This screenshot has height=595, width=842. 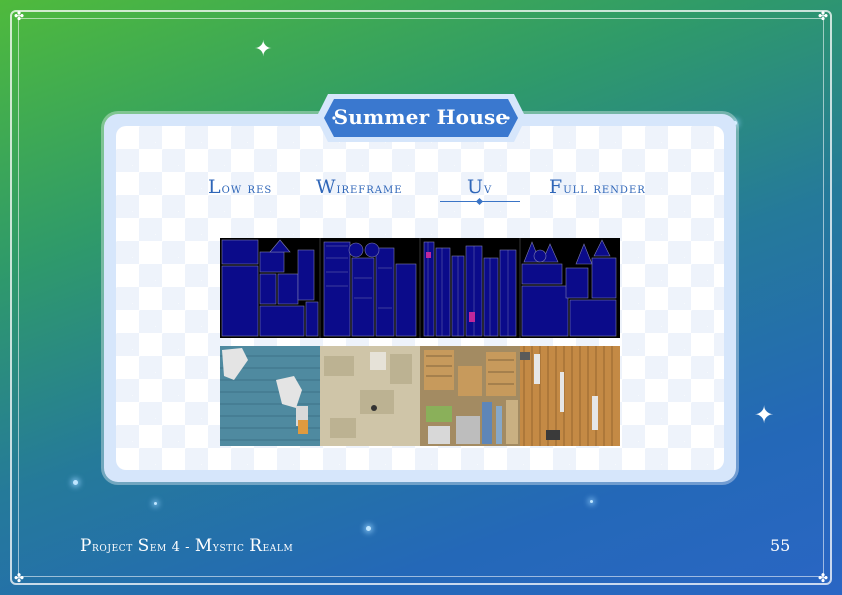 I want to click on slide-title: Summer House, so click(x=421, y=117).